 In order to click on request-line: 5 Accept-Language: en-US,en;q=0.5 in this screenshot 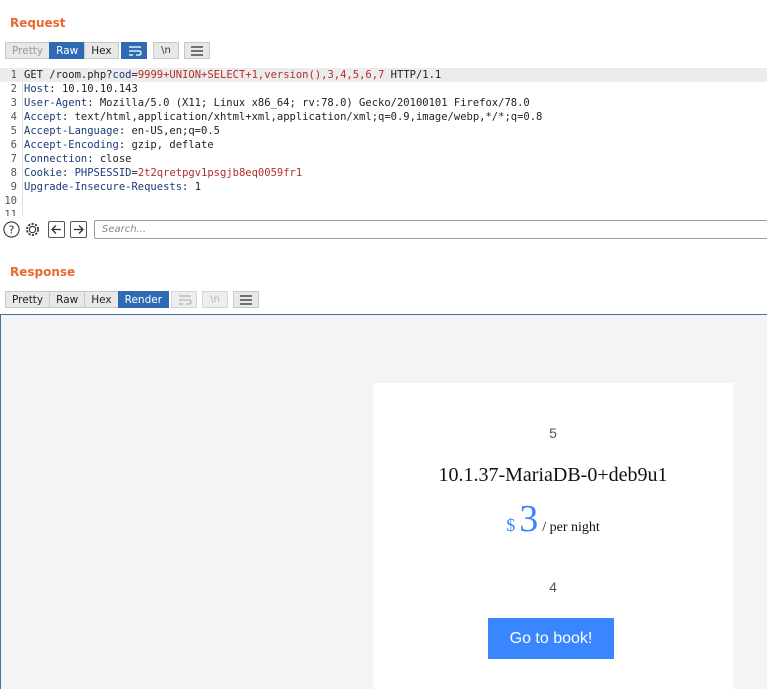, I will do `click(383, 131)`.